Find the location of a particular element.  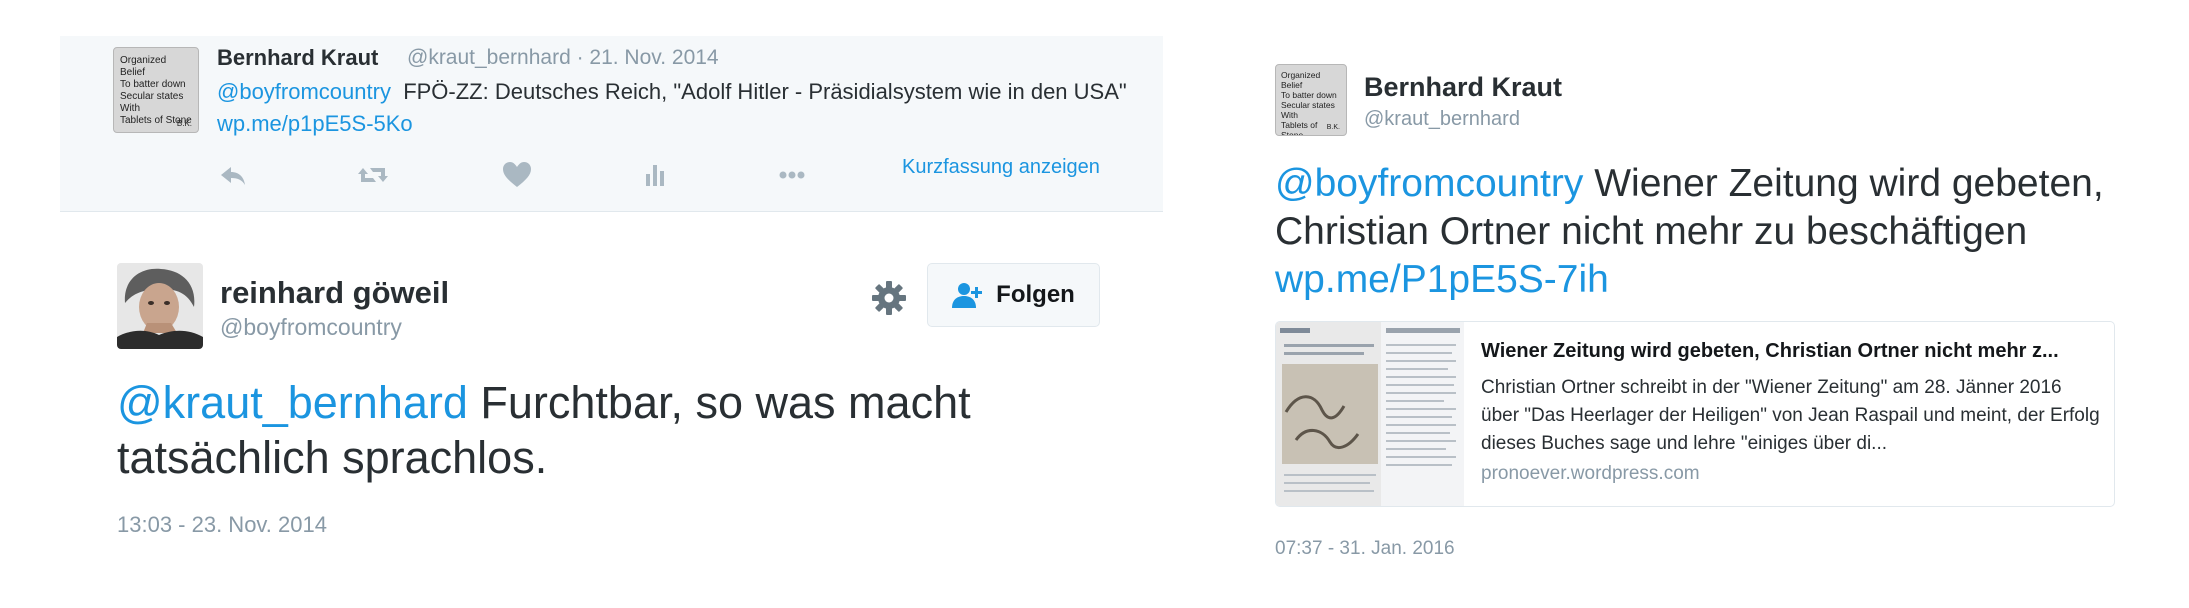

reply-mention-link: @kraut_bernhard is located at coordinates (292, 402).